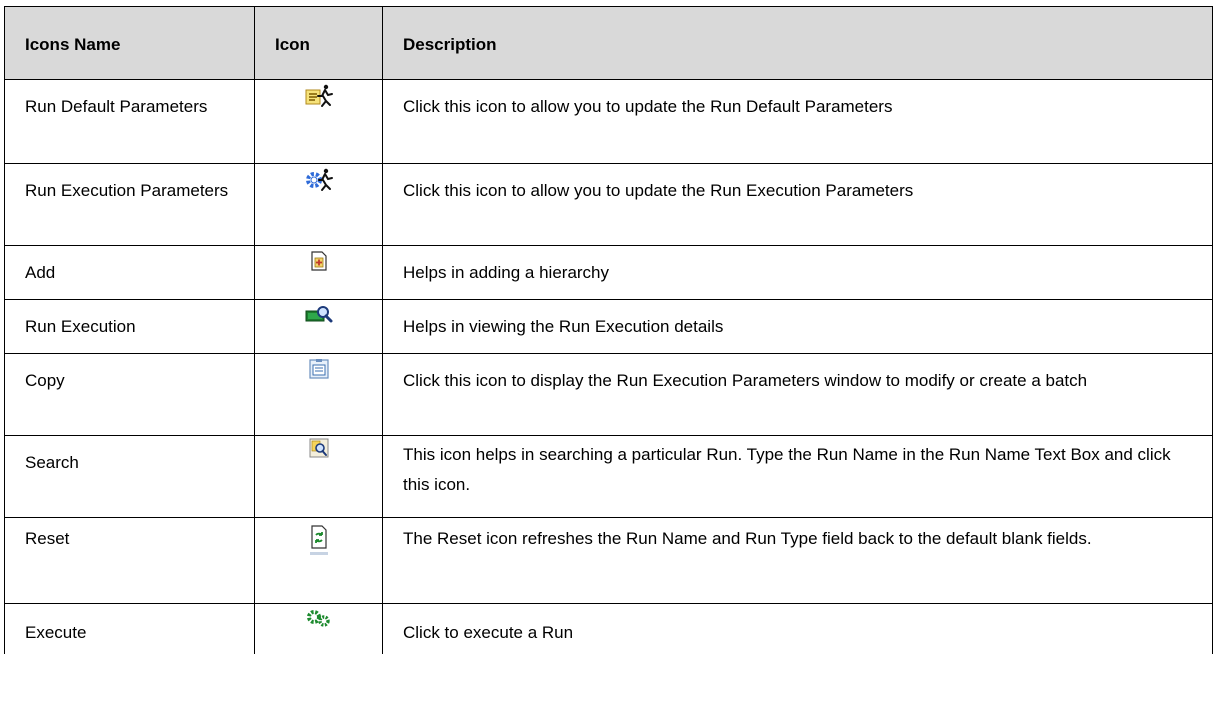  Describe the element at coordinates (129, 628) in the screenshot. I see `icon-name-cell: Execute` at that location.